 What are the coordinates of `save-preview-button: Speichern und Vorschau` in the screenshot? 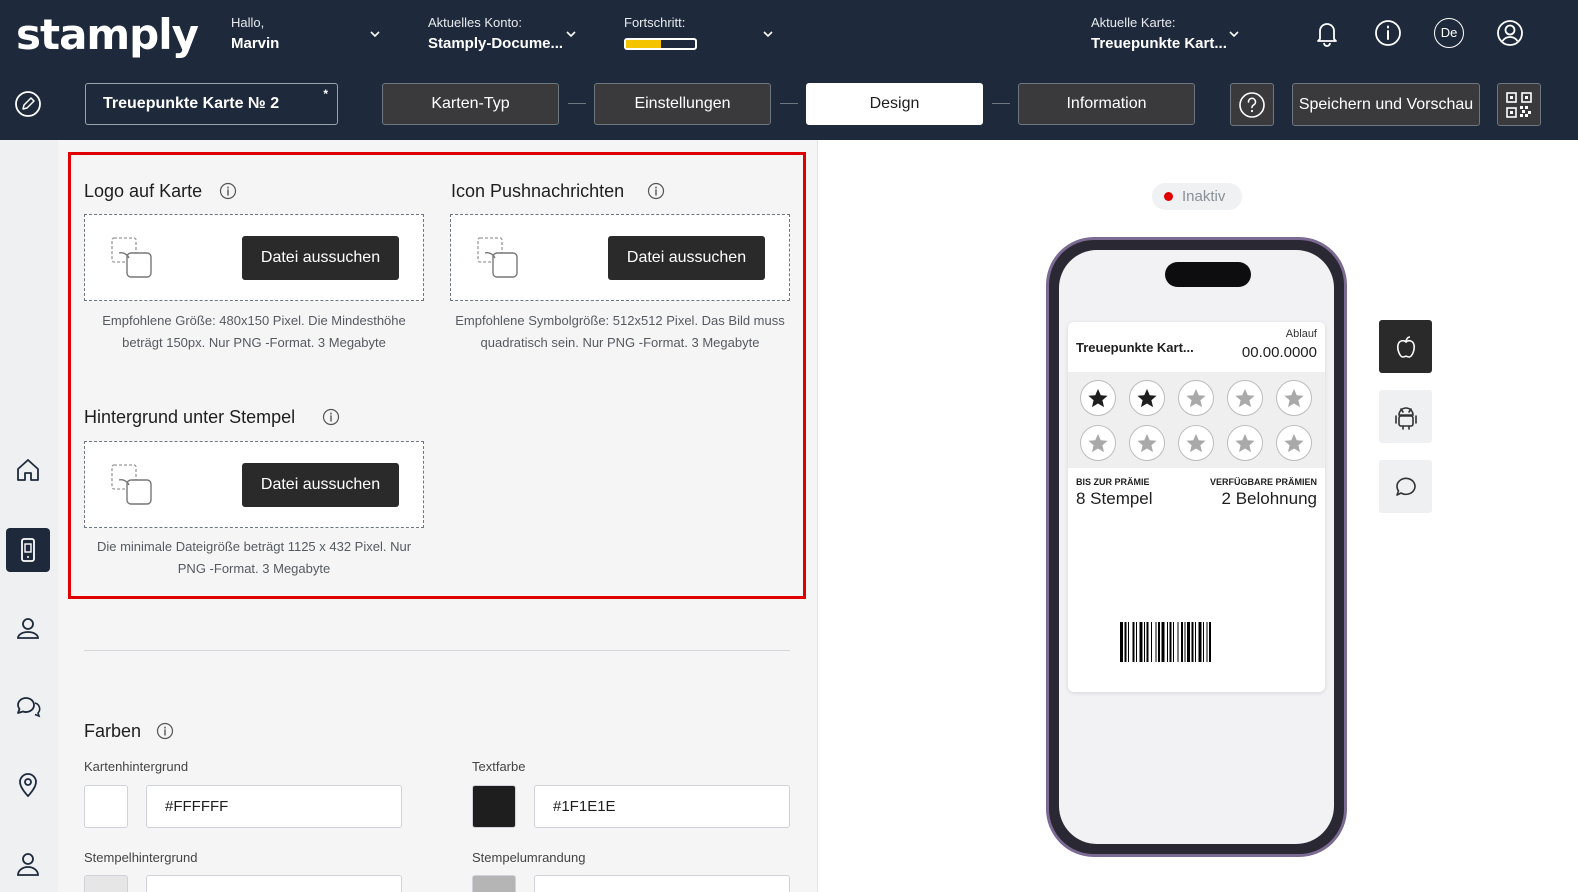 It's located at (1386, 104).